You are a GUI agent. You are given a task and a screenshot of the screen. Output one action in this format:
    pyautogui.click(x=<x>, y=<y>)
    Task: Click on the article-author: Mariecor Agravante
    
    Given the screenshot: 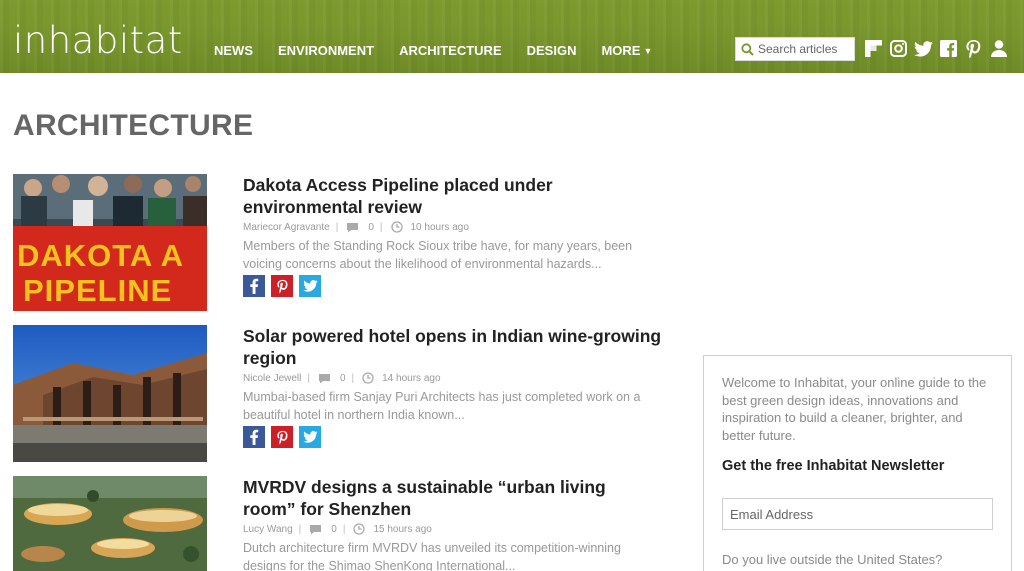 What is the action you would take?
    pyautogui.click(x=286, y=227)
    